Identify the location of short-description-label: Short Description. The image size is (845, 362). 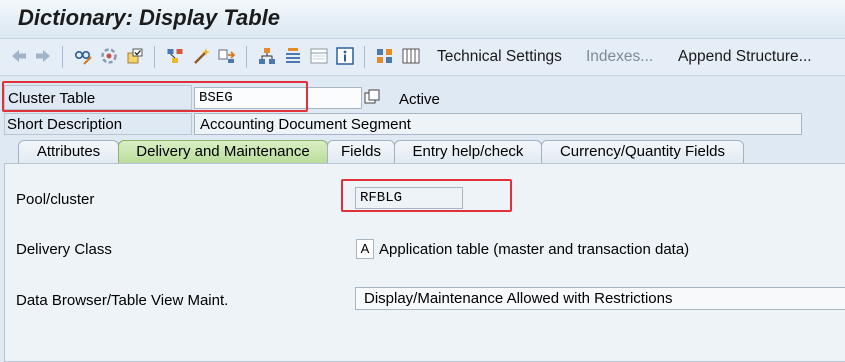
(65, 124).